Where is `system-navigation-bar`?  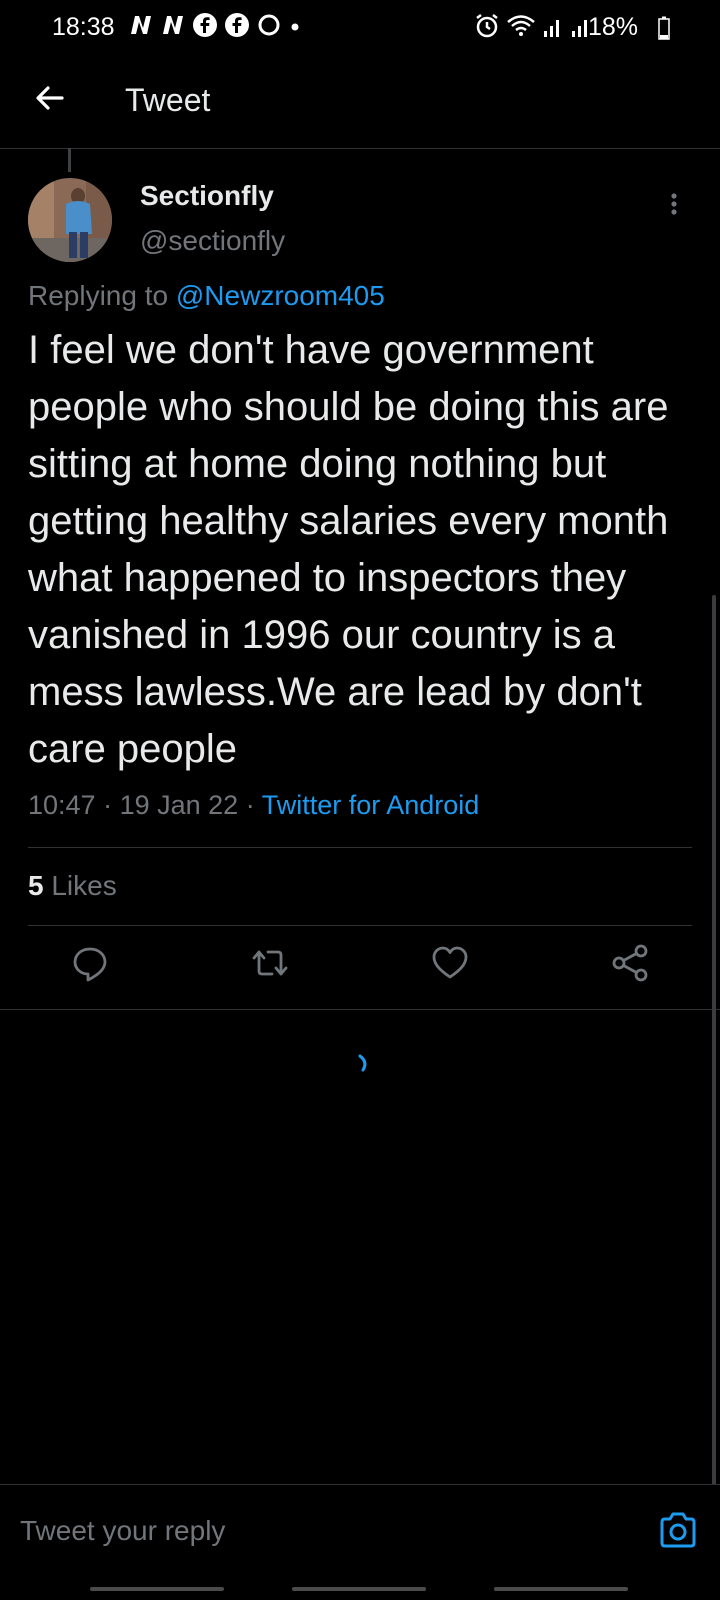 system-navigation-bar is located at coordinates (360, 1587).